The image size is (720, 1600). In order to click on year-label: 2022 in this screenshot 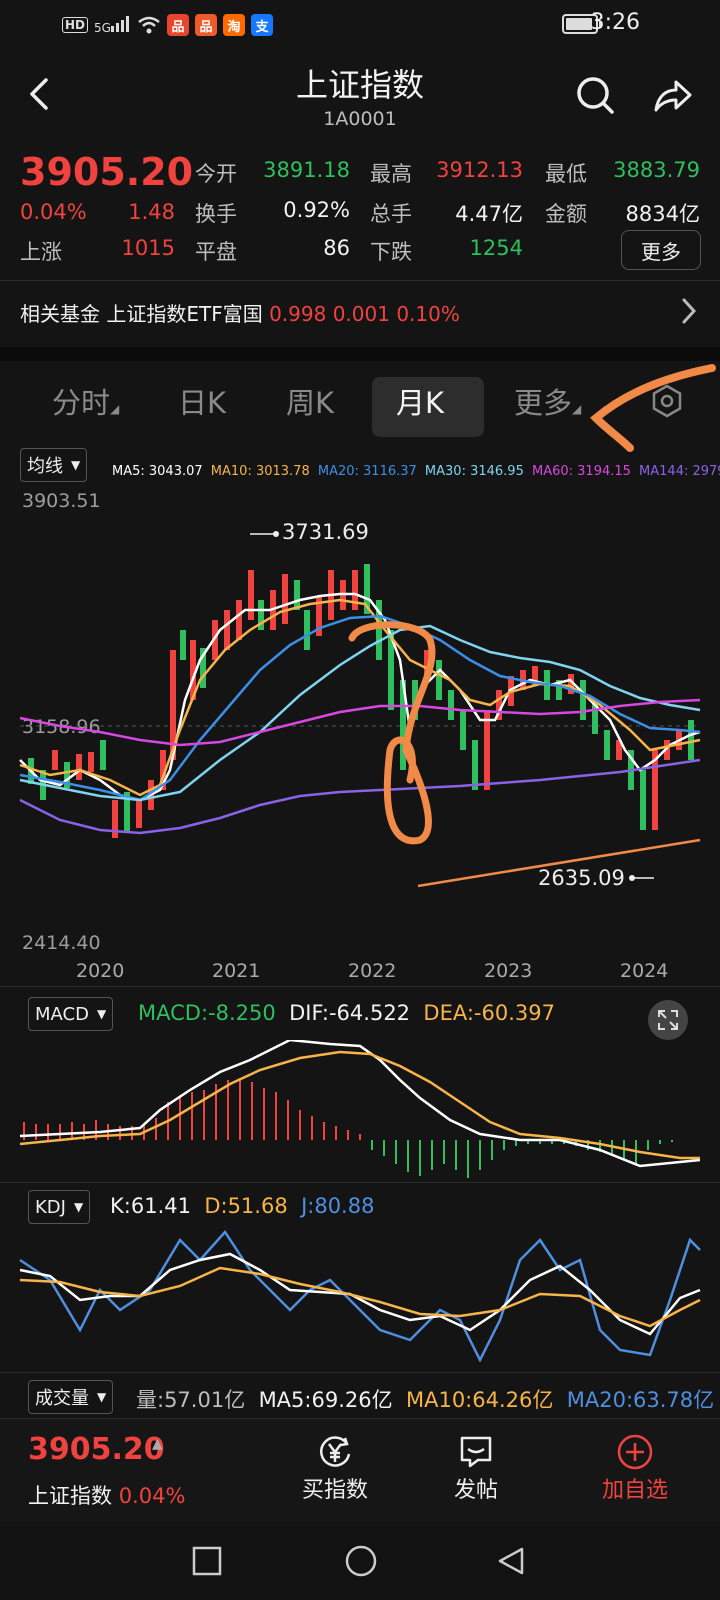, I will do `click(372, 971)`.